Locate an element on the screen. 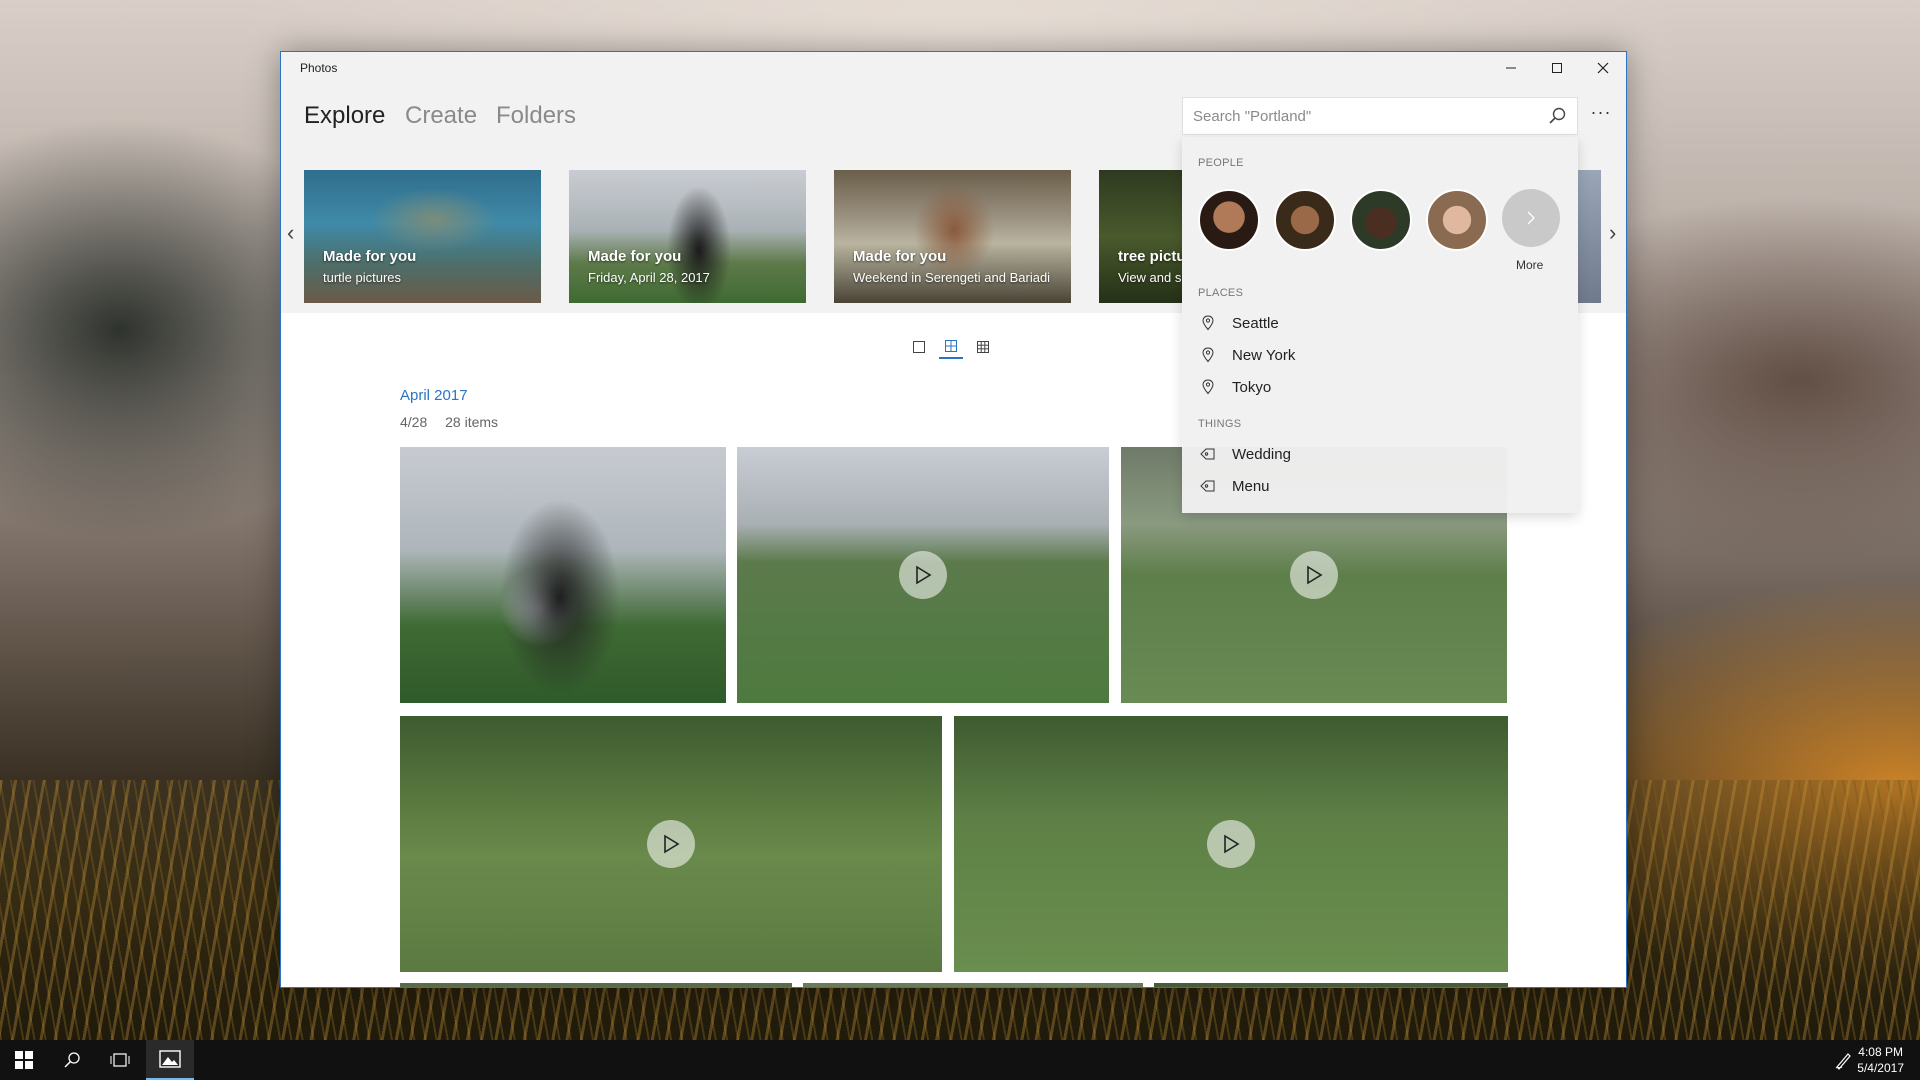  place-item-seattle: Seattle is located at coordinates (1238, 323).